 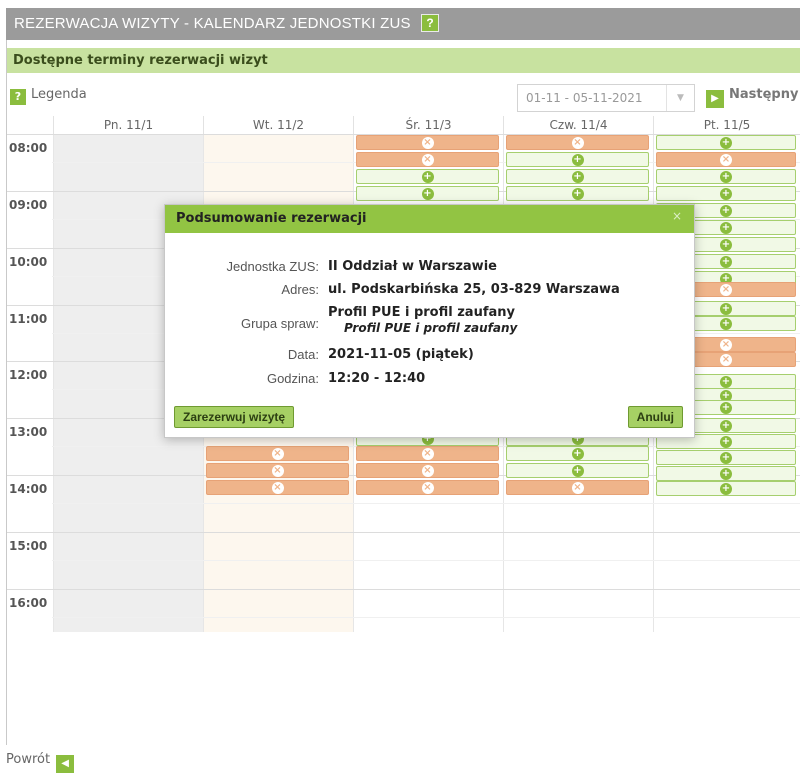 What do you see at coordinates (412, 266) in the screenshot?
I see `unit-value: II Oddział w Warszawie` at bounding box center [412, 266].